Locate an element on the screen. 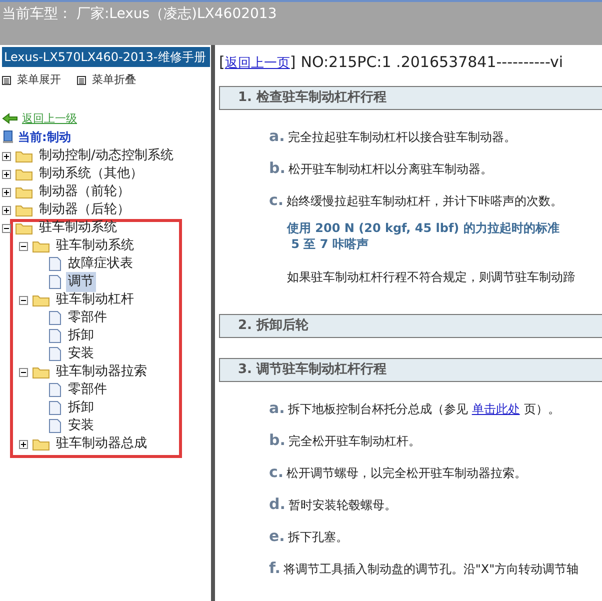 This screenshot has width=602, height=601. back-link: 返回上一级 is located at coordinates (49, 118).